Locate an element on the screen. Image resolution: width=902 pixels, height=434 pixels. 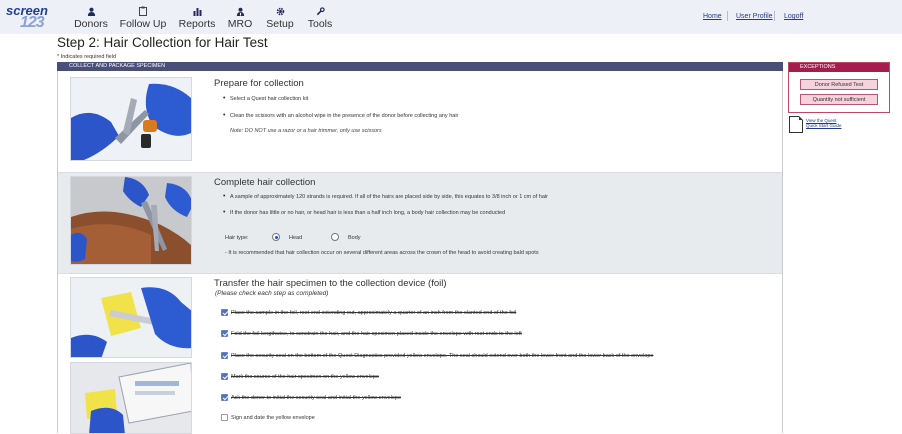
logoff-link: Logoff is located at coordinates (793, 16).